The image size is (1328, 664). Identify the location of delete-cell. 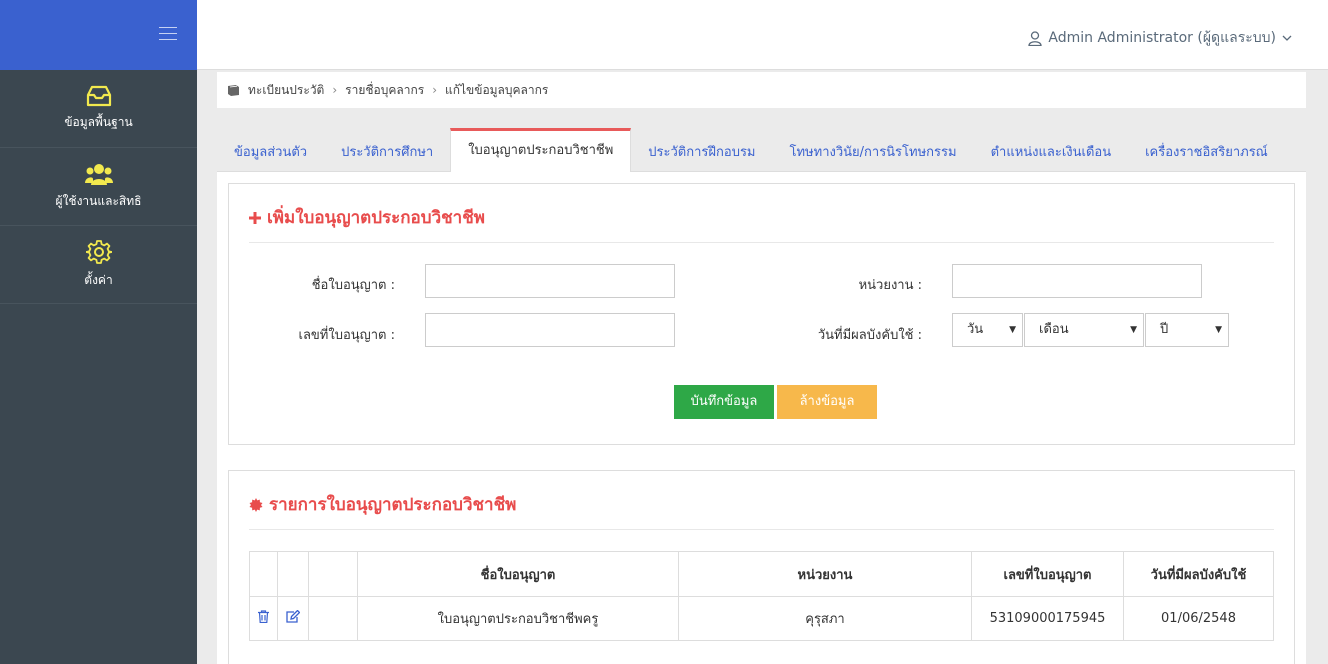
(263, 618).